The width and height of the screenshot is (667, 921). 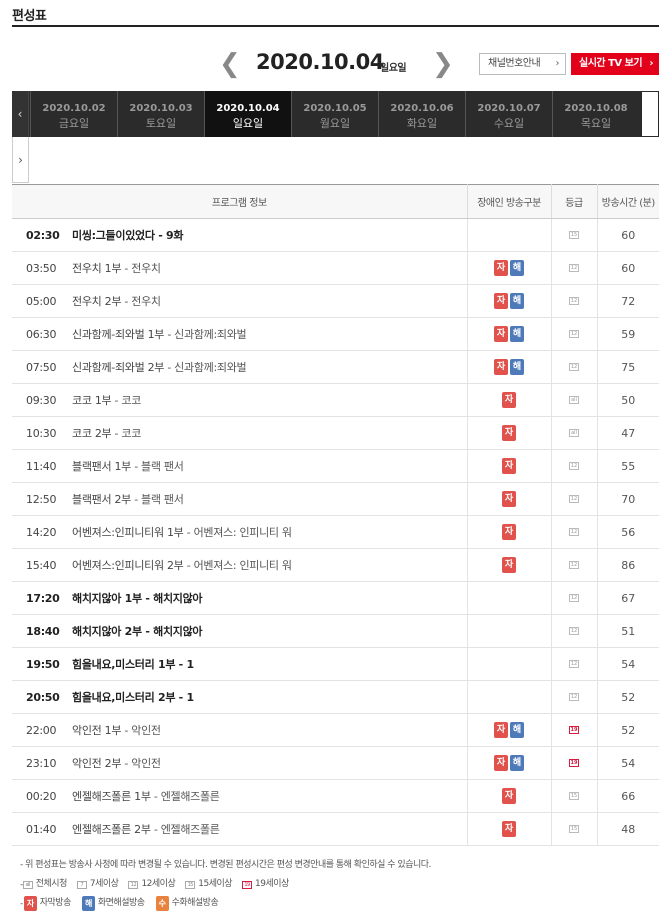 I want to click on table-row: 22:00 악인전 1부 - 악인전 자 해 19 52, so click(x=335, y=730).